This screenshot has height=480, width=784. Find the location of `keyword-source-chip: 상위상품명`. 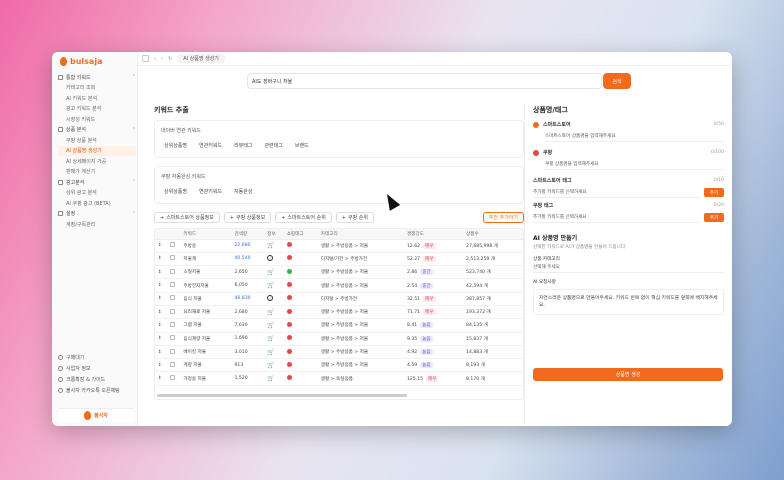

keyword-source-chip: 상위상품명 is located at coordinates (175, 191).